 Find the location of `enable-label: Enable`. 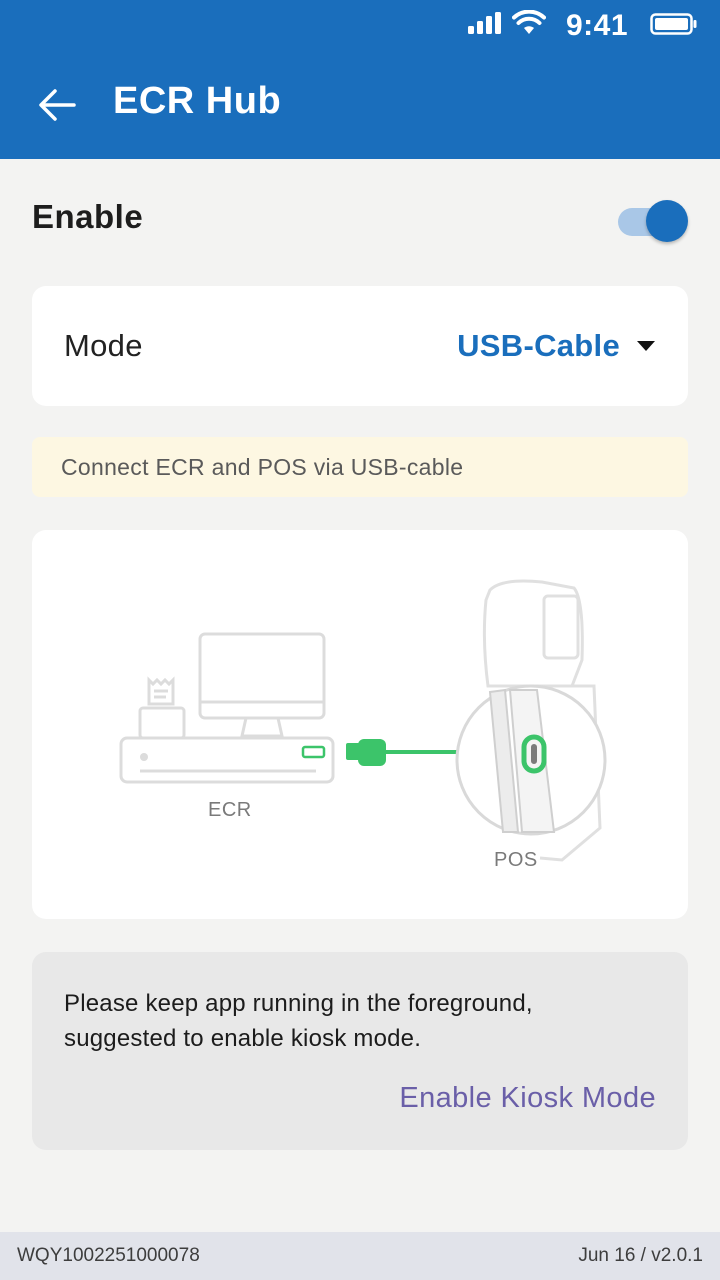

enable-label: Enable is located at coordinates (88, 216).